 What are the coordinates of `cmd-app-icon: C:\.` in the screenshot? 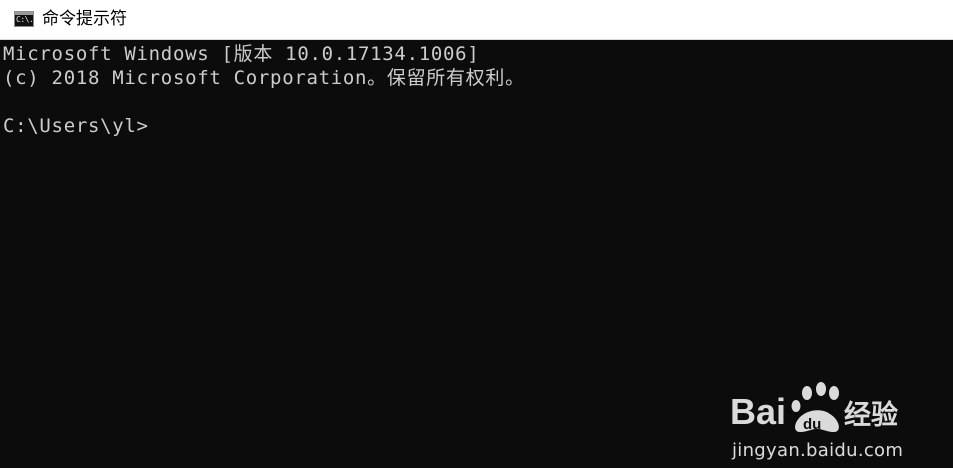 It's located at (24, 19).